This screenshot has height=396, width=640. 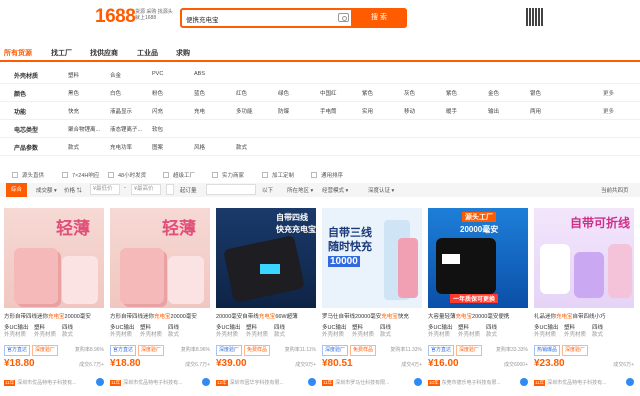 What do you see at coordinates (199, 74) in the screenshot?
I see `filter-option: ABS` at bounding box center [199, 74].